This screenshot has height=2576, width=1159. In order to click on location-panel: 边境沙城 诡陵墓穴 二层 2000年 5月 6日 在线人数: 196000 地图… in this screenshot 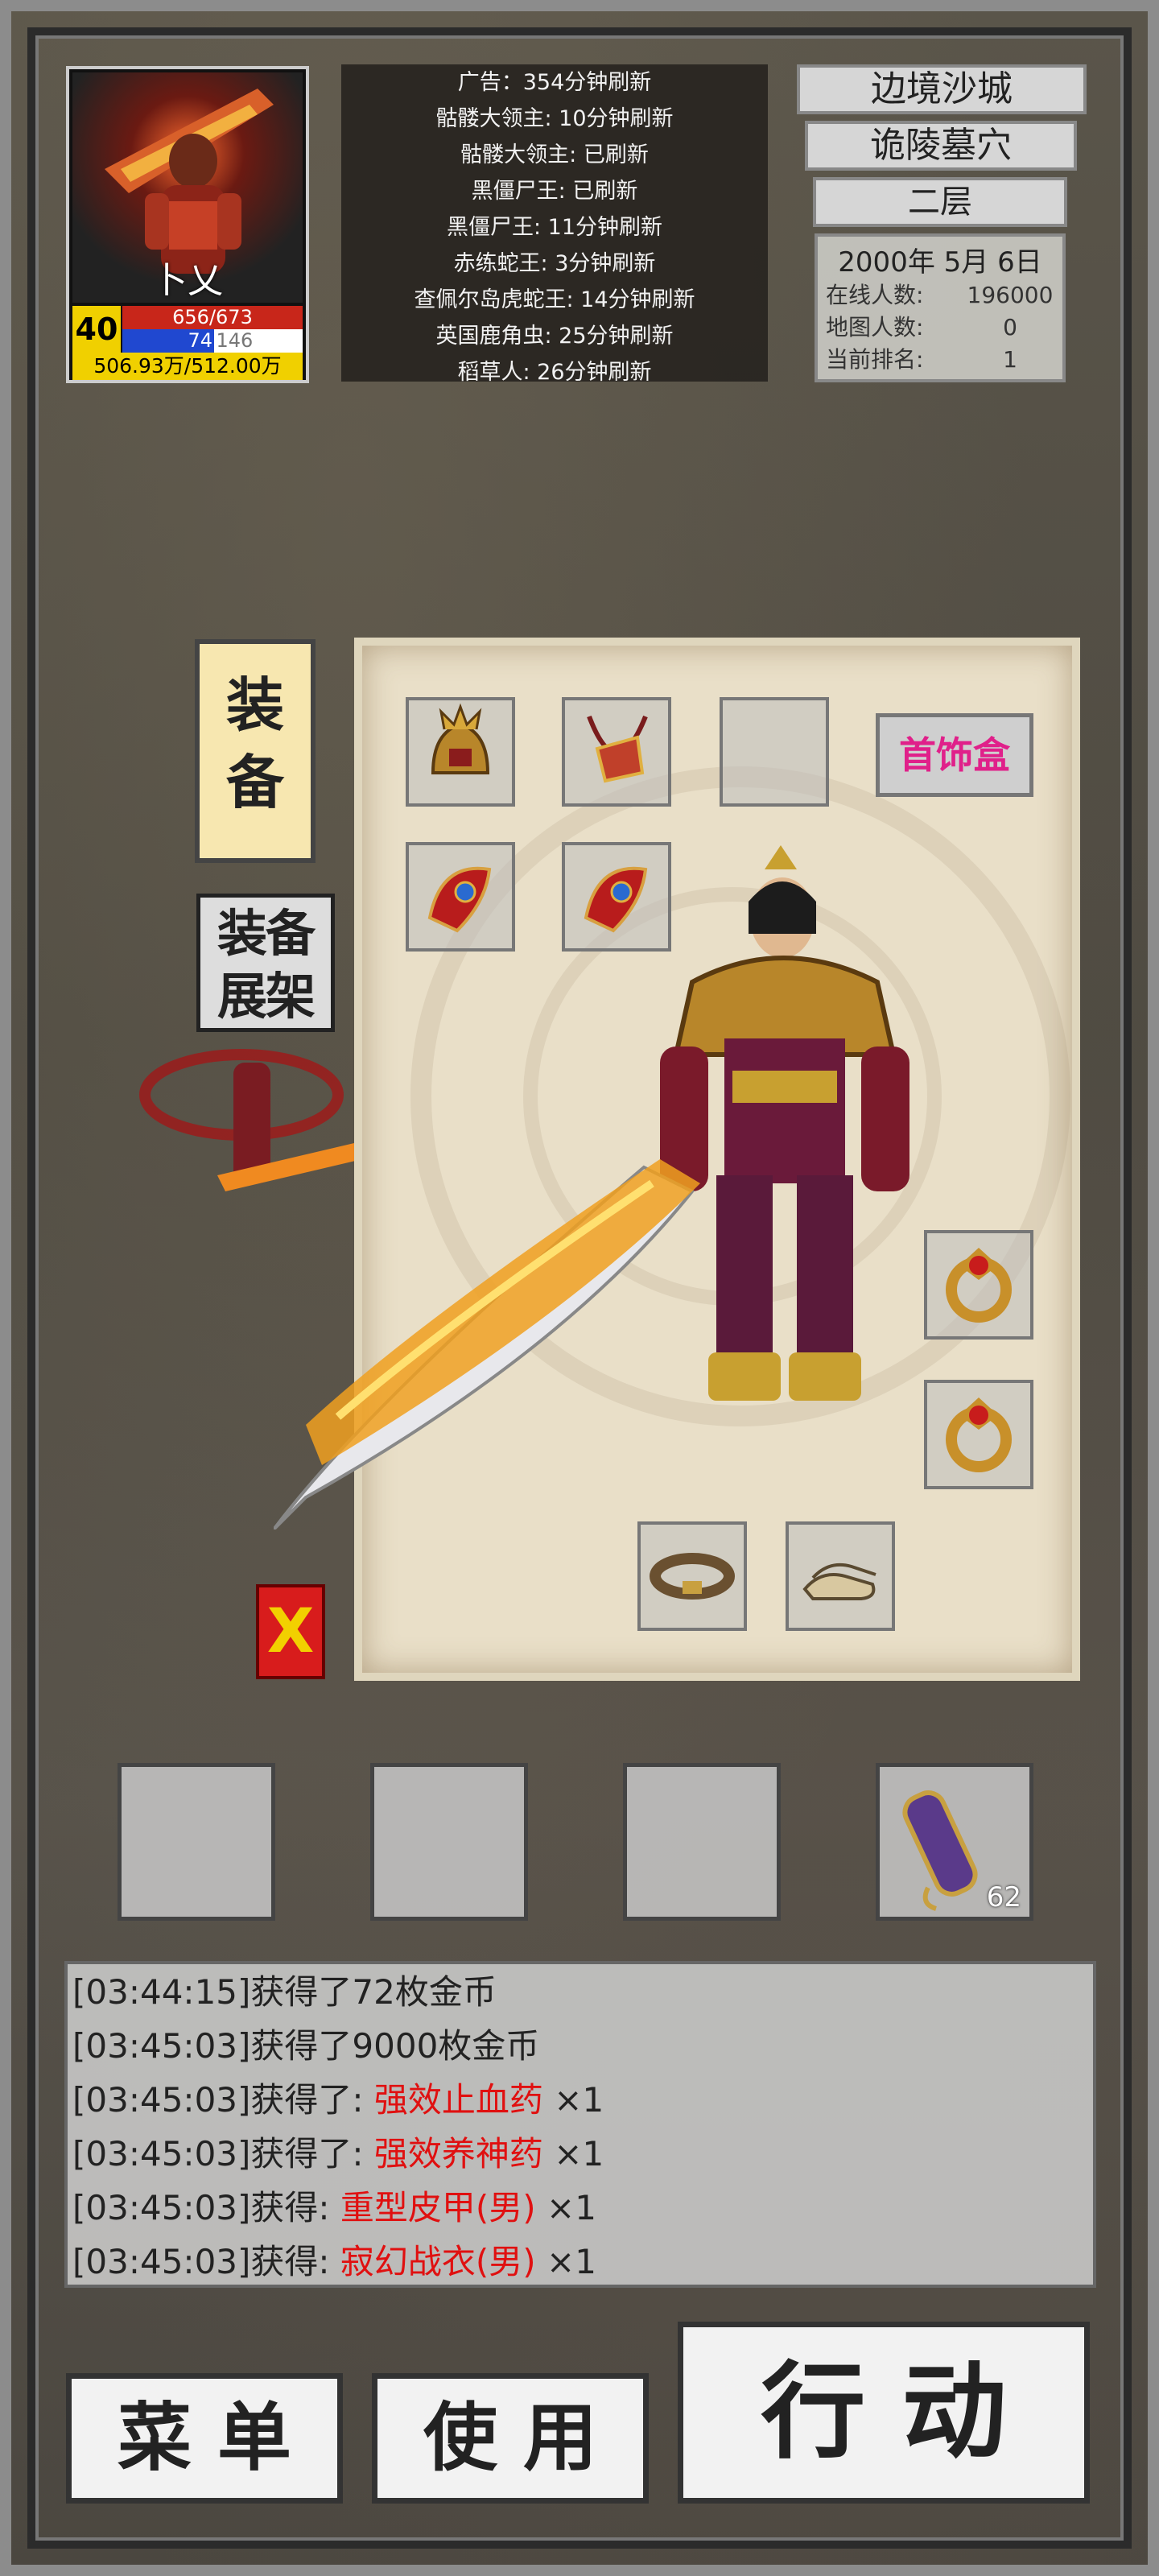, I will do `click(942, 223)`.